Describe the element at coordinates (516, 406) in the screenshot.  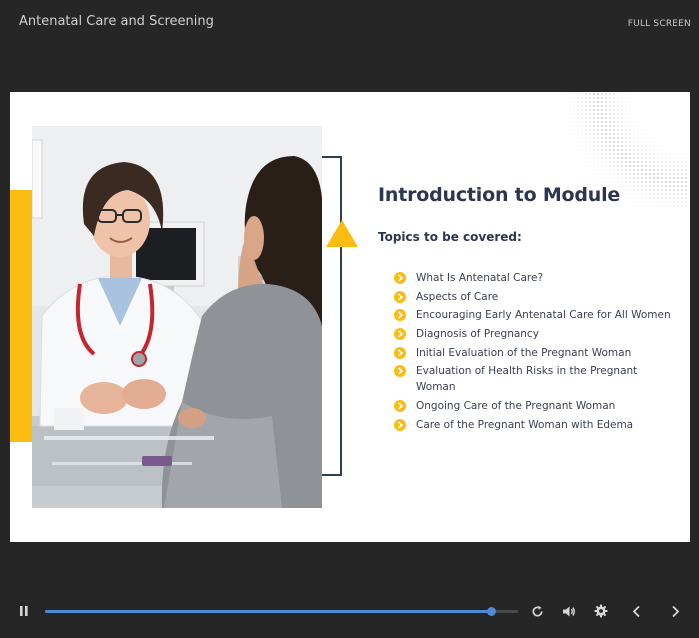
I see `topic-label: Ongoing Care of the Pregnant Woman` at that location.